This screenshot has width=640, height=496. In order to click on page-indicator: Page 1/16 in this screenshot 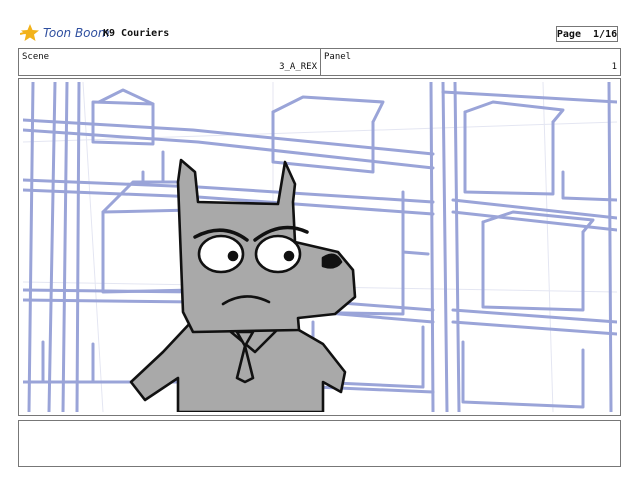, I will do `click(587, 34)`.